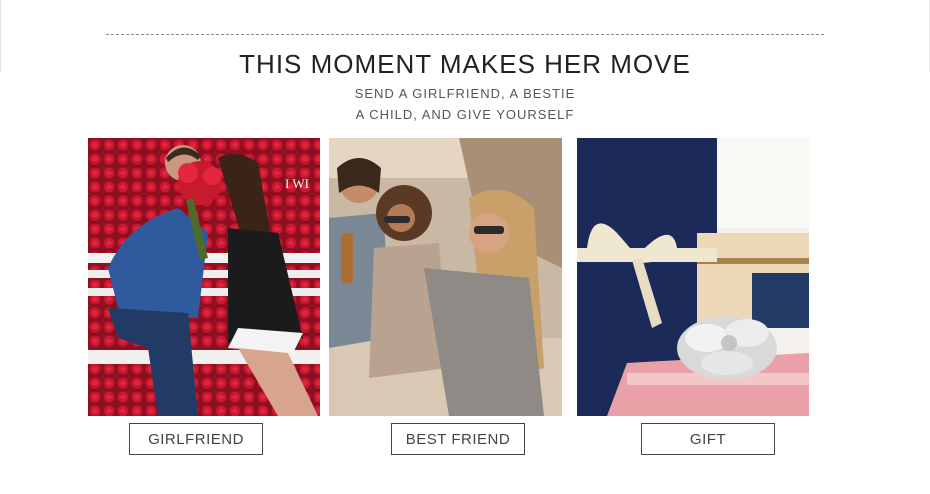 The width and height of the screenshot is (930, 494). I want to click on gift-photo, so click(693, 277).